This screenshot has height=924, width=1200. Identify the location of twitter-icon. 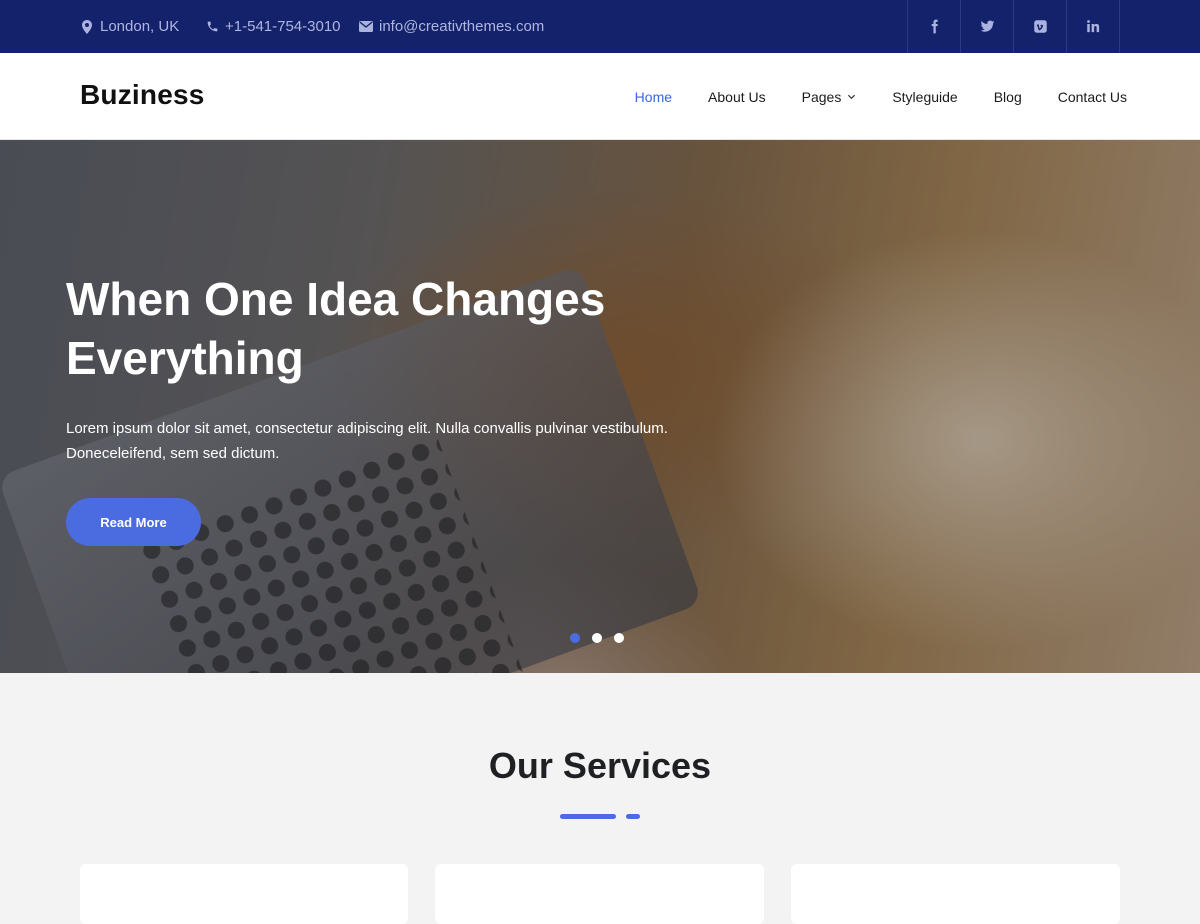
(987, 26).